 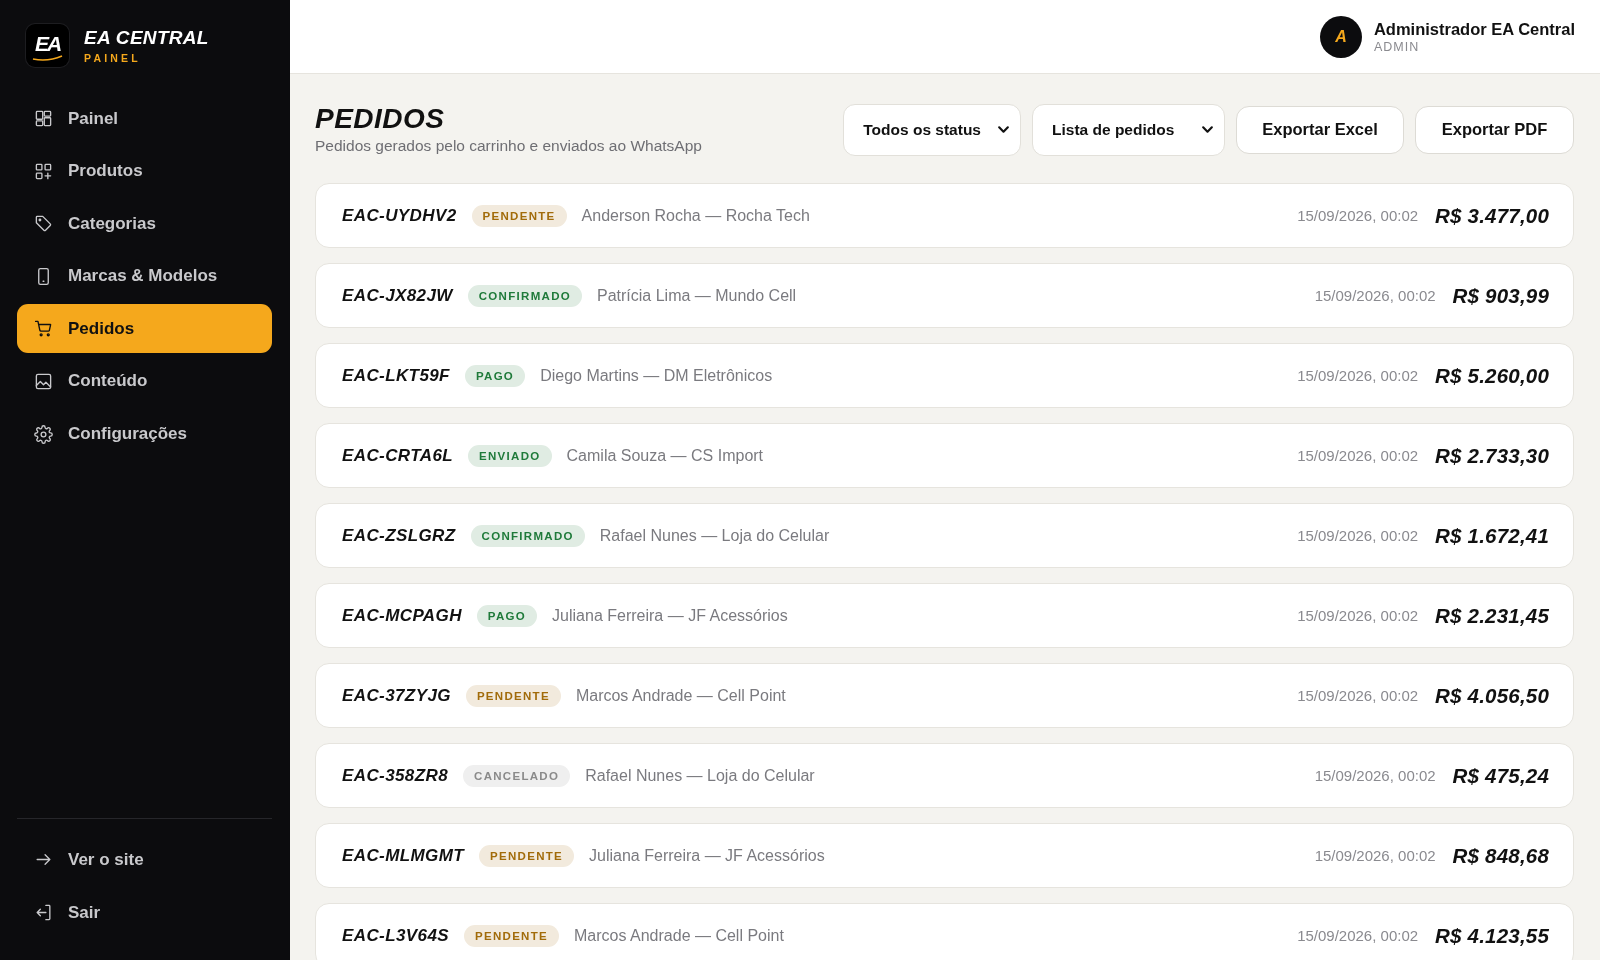 What do you see at coordinates (944, 455) in the screenshot?
I see `order-card: EAC-CRTA6L ENVIADO Camila Souza — CS Import 15/09/2026, 00:02 R$ 2.733,30` at bounding box center [944, 455].